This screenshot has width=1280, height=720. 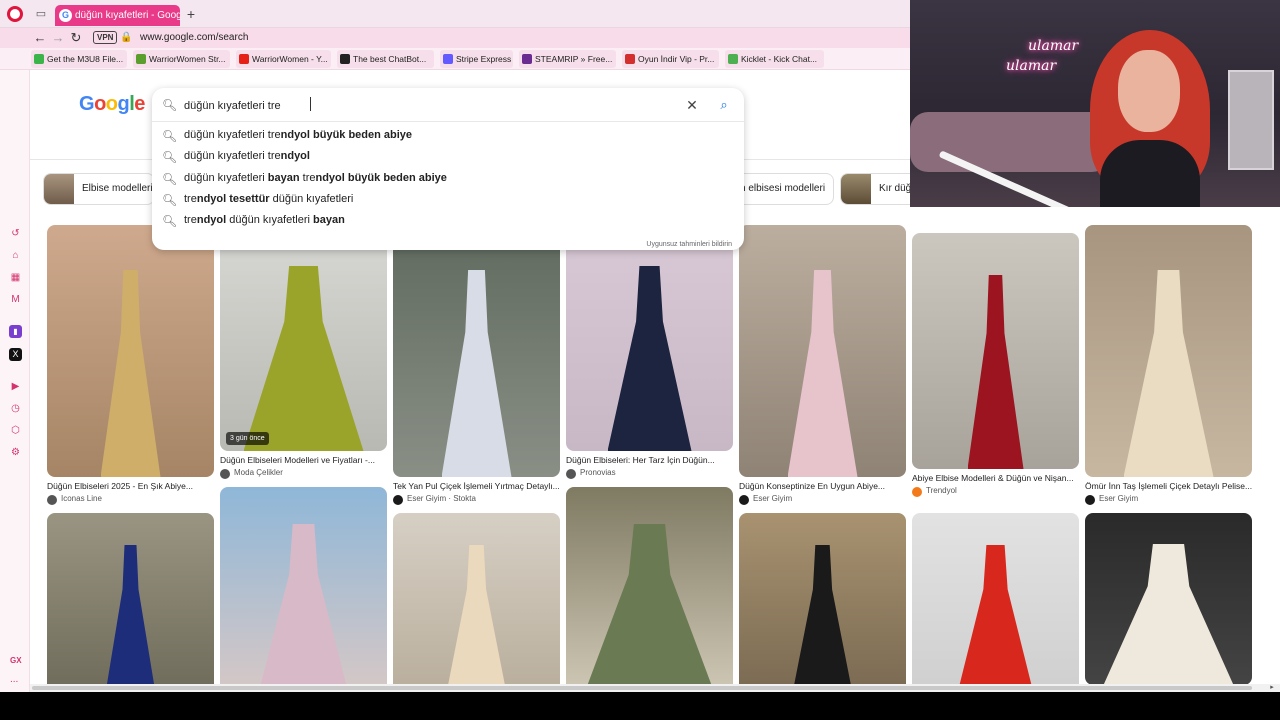 What do you see at coordinates (194, 38) in the screenshot?
I see `url-field: www.google.com/search` at bounding box center [194, 38].